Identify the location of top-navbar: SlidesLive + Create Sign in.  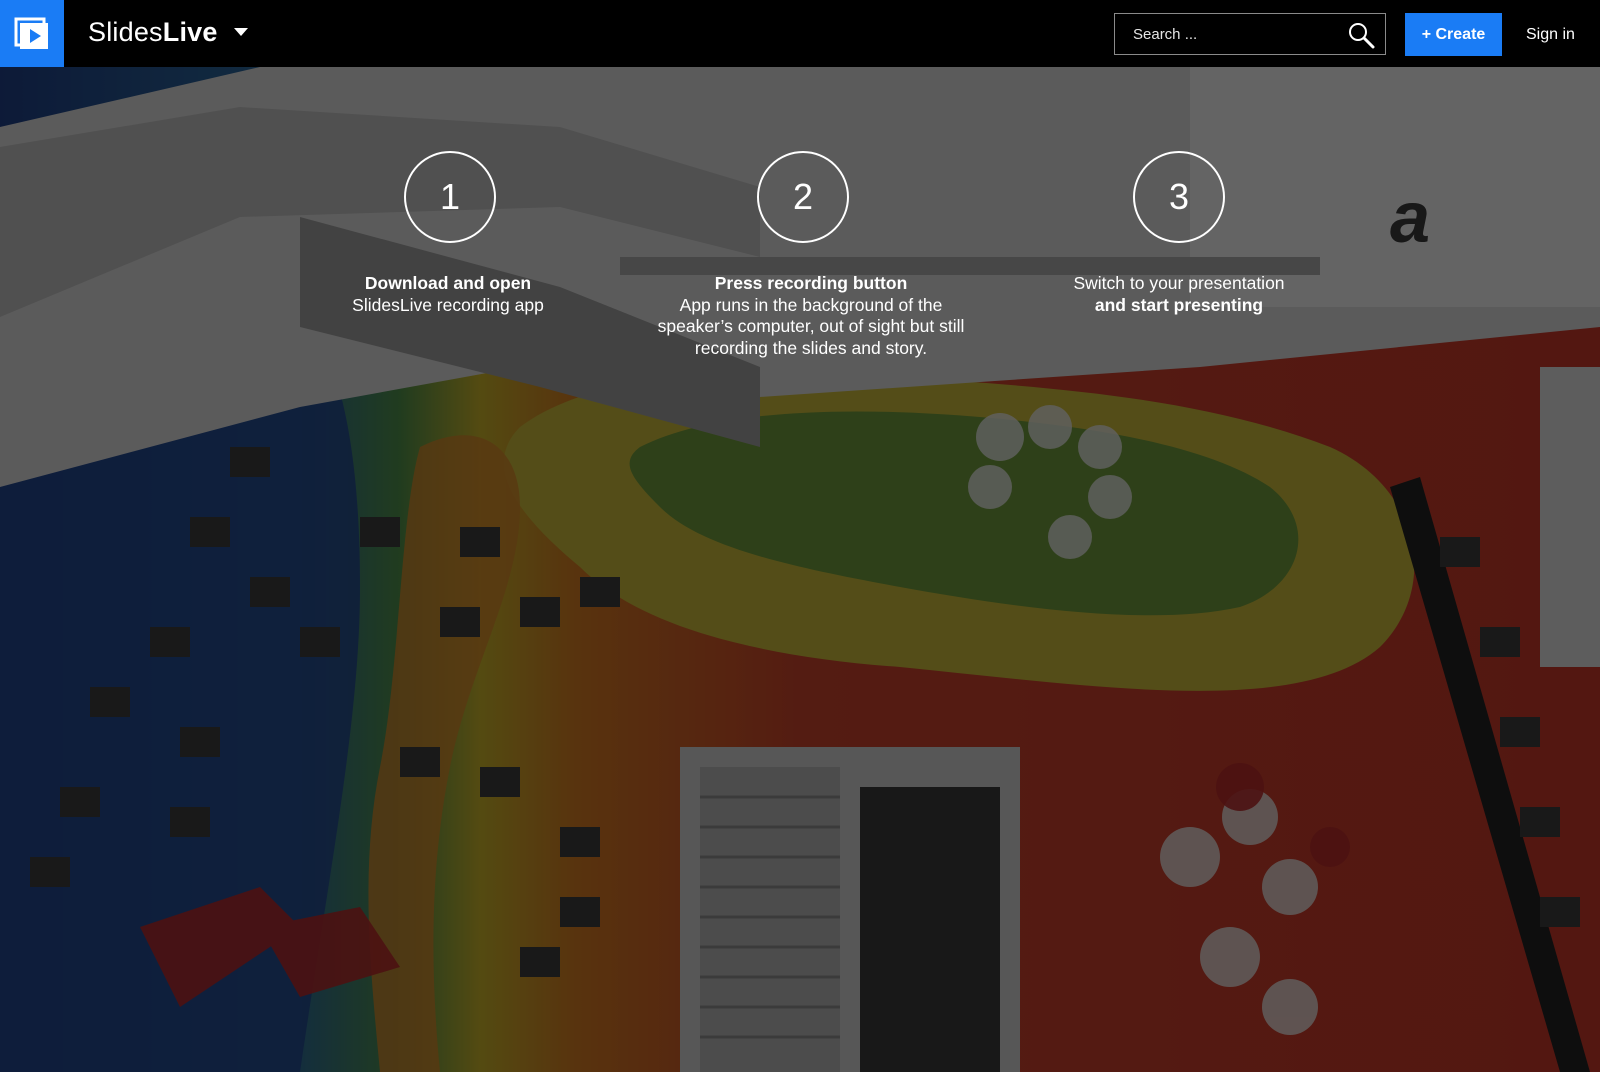
(800, 33).